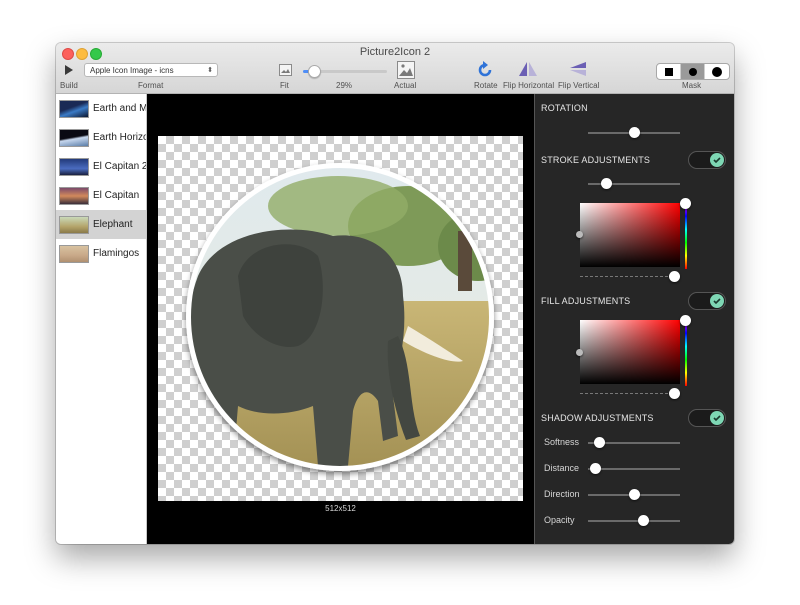 The image size is (800, 605). What do you see at coordinates (686, 353) in the screenshot?
I see `fill-hue-bar` at bounding box center [686, 353].